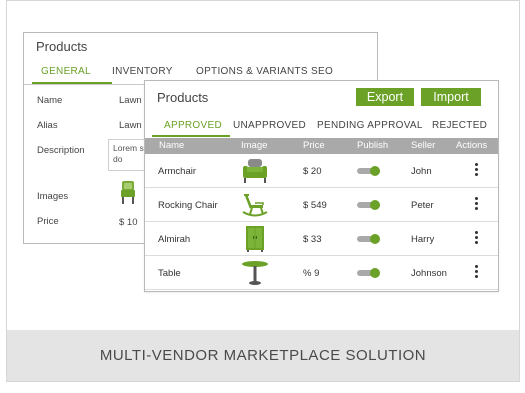  I want to click on product-price: % 9, so click(311, 273).